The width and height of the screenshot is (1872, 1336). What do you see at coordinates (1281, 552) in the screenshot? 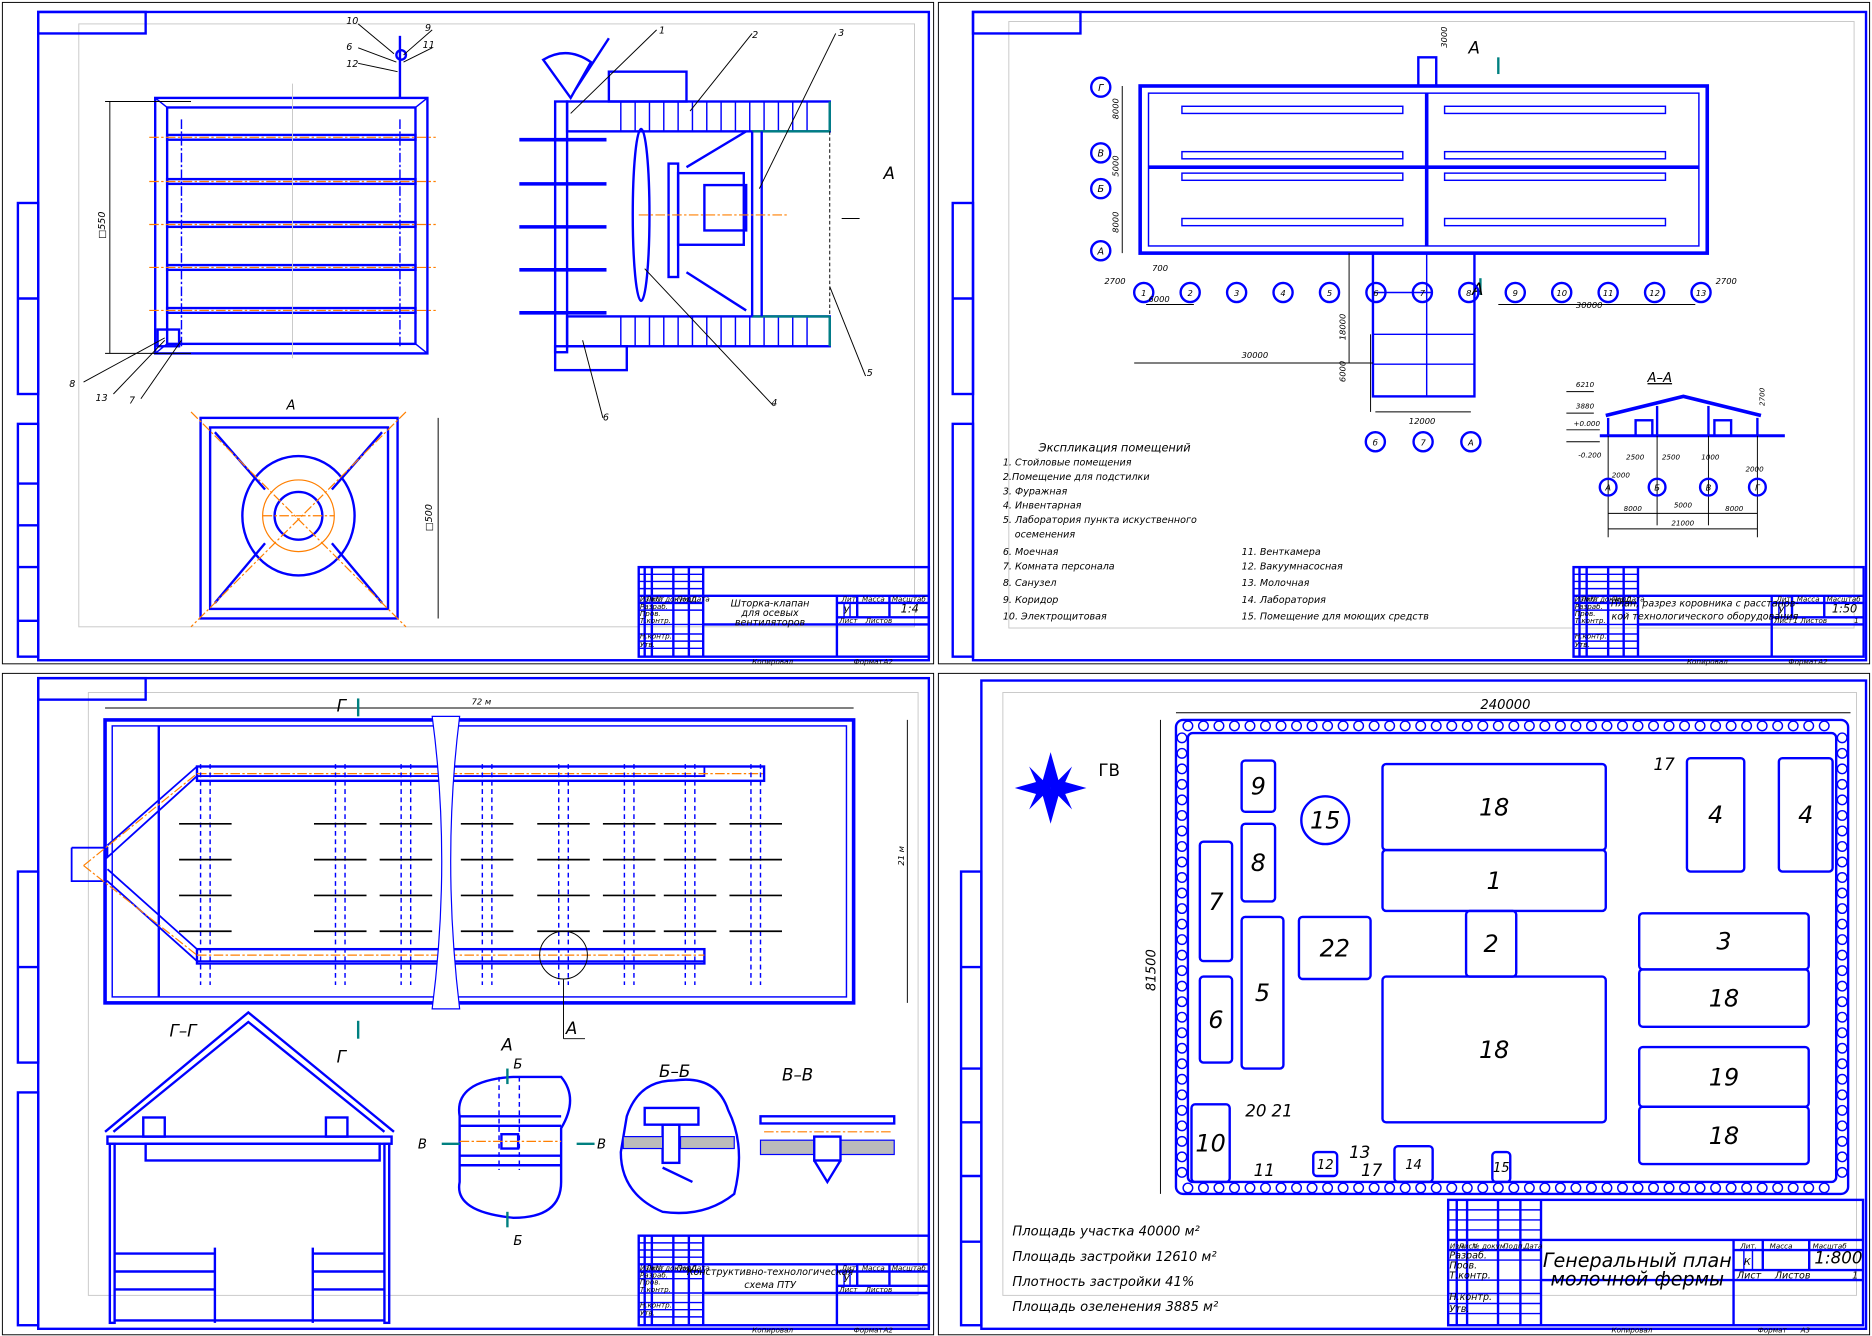
I see `explication-item: 11. Венткамера` at bounding box center [1281, 552].